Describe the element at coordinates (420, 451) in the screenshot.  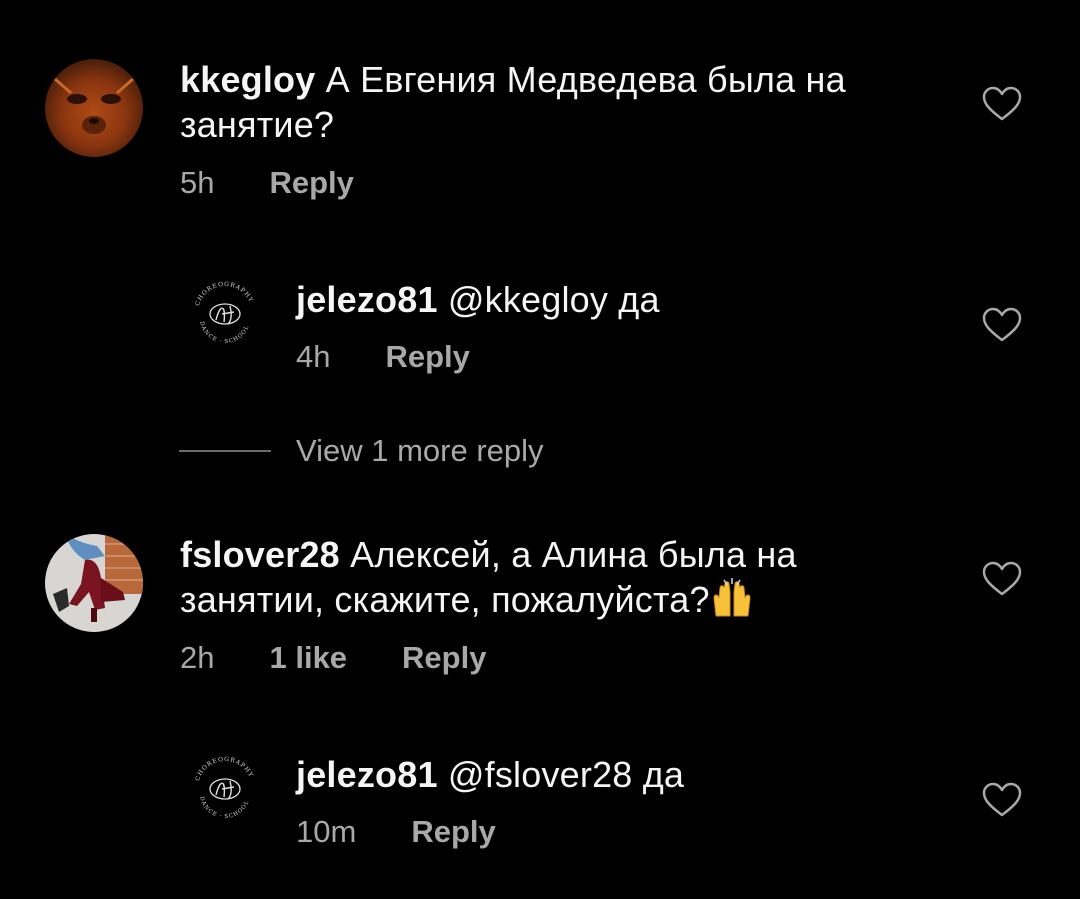
I see `view-more-label: View 1 more reply` at that location.